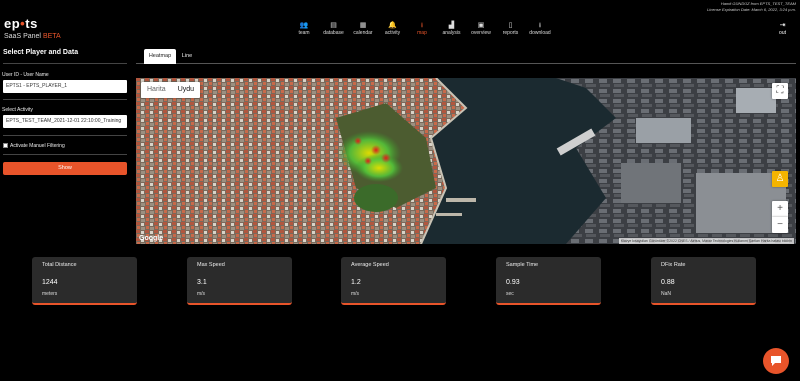 The width and height of the screenshot is (800, 381). What do you see at coordinates (187, 56) in the screenshot?
I see `tab-line: Line` at bounding box center [187, 56].